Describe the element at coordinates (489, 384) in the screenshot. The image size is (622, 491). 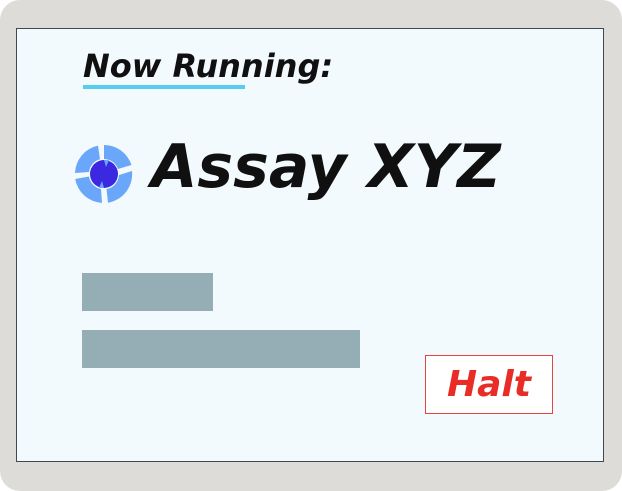
I see `halt-button: Halt` at that location.